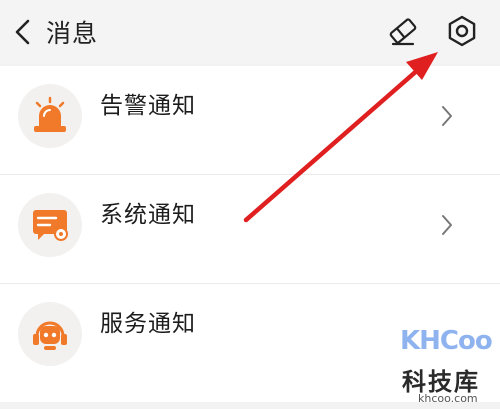 The width and height of the screenshot is (500, 409). What do you see at coordinates (148, 324) in the screenshot?
I see `notification-label: 服务通知` at bounding box center [148, 324].